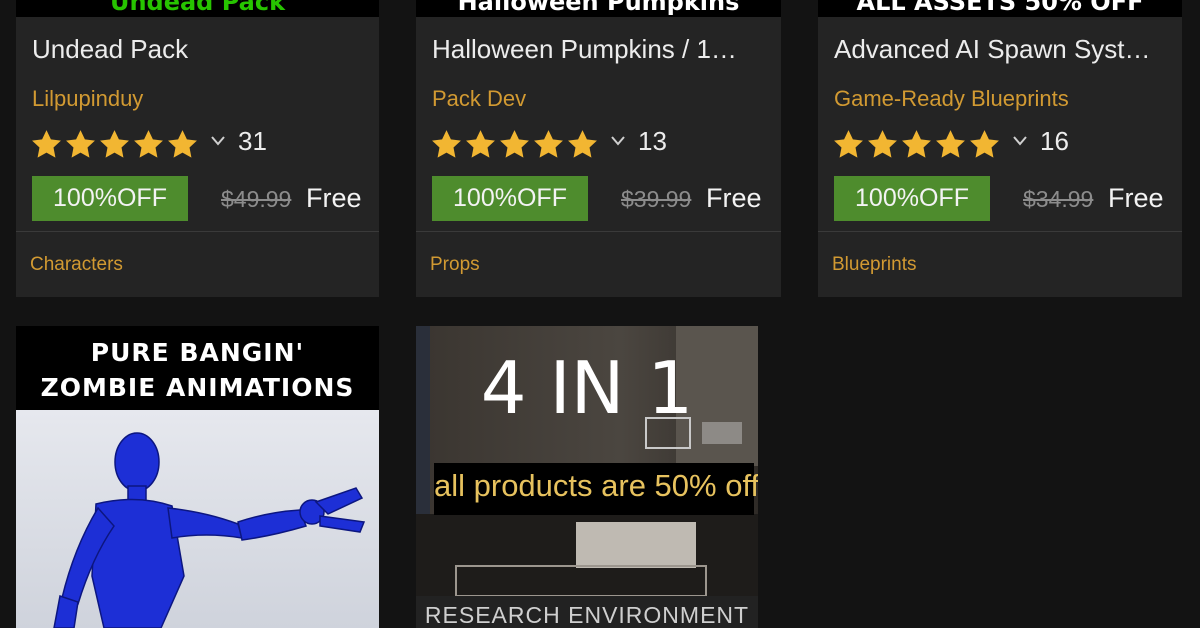 The image size is (1200, 628). I want to click on banner-line-2: ZOMBIE ANIMATIONS, so click(197, 387).